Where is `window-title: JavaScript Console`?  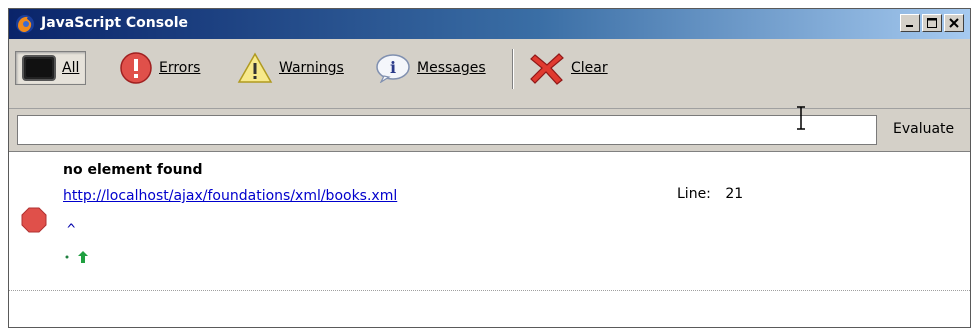 window-title: JavaScript Console is located at coordinates (115, 23).